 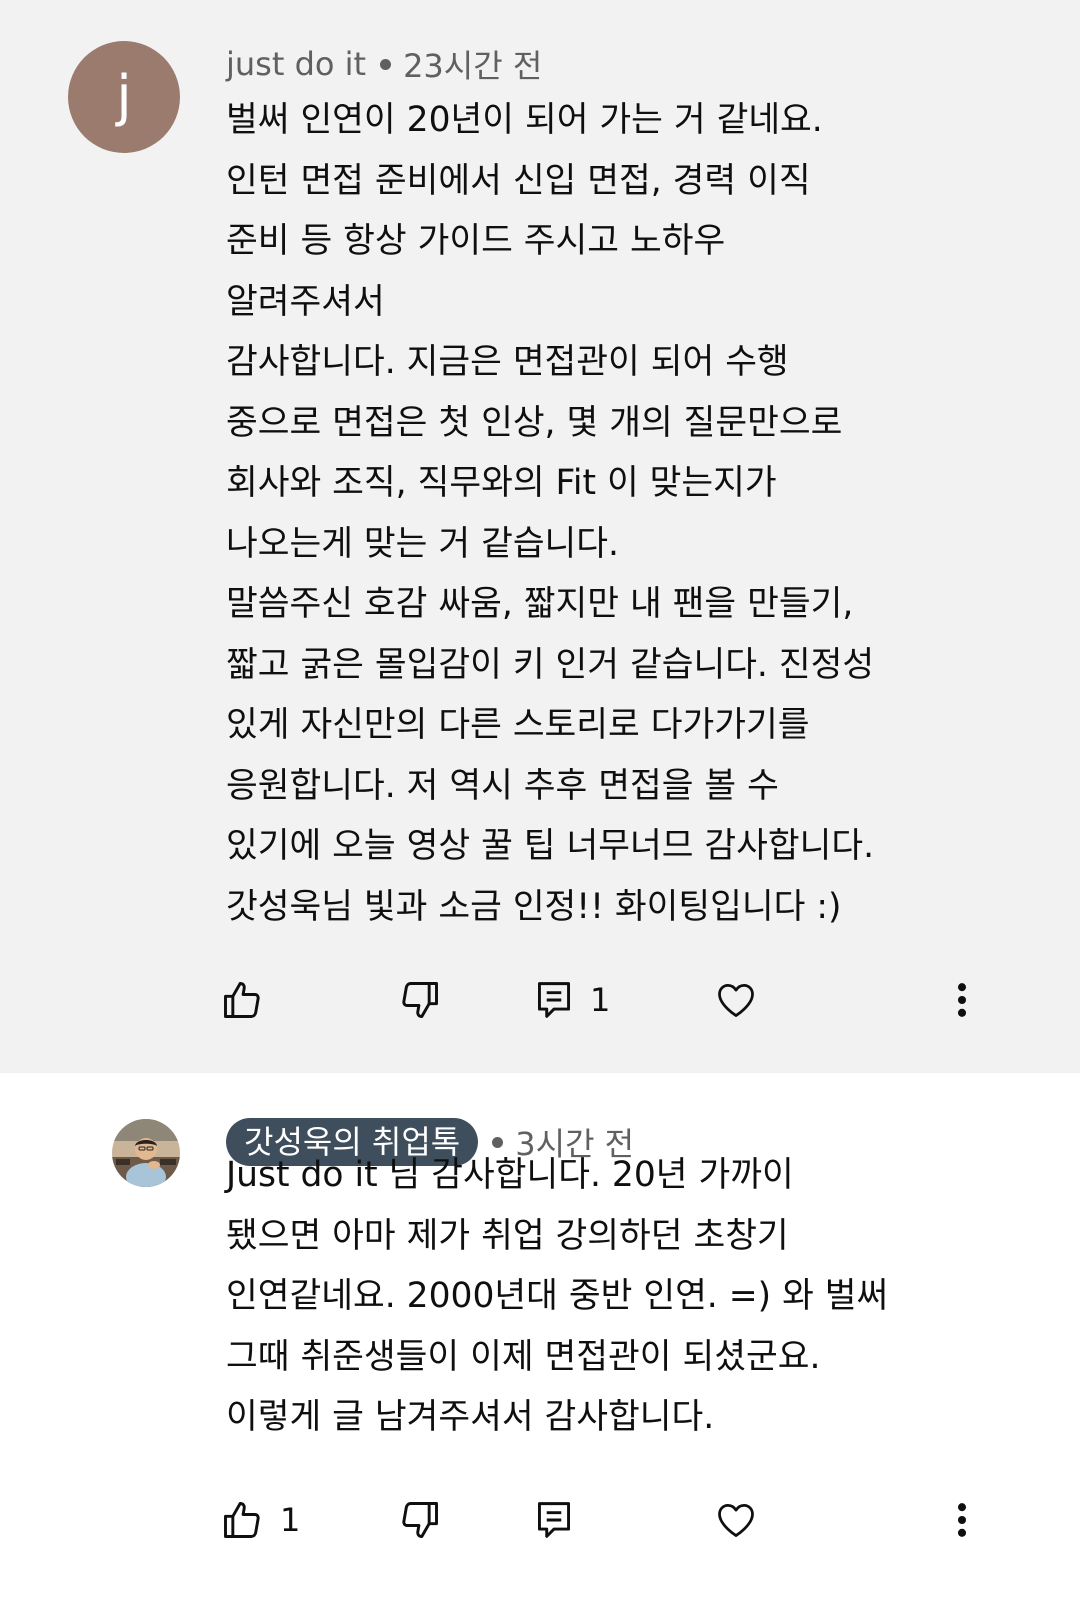 What do you see at coordinates (290, 1520) in the screenshot?
I see `like-count: 1` at bounding box center [290, 1520].